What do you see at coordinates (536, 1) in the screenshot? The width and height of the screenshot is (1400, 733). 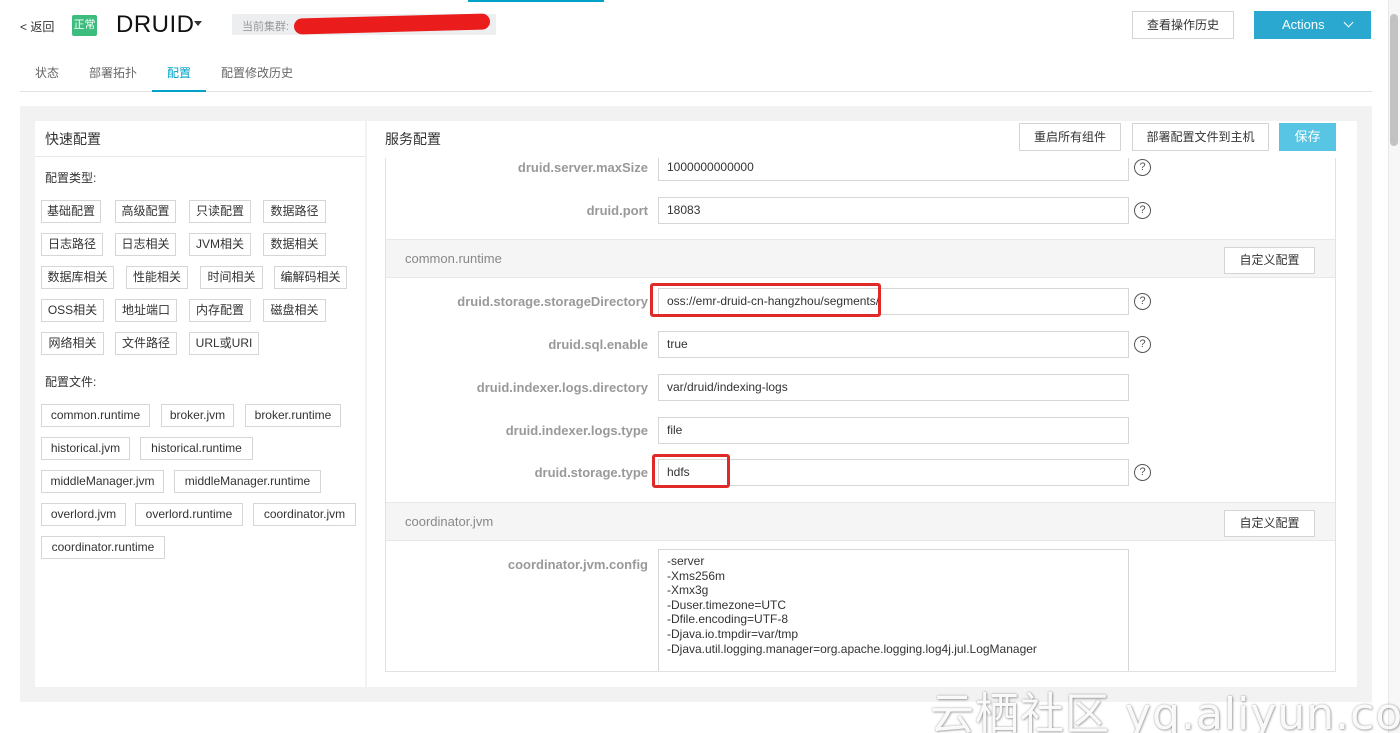 I see `top-accent-line` at bounding box center [536, 1].